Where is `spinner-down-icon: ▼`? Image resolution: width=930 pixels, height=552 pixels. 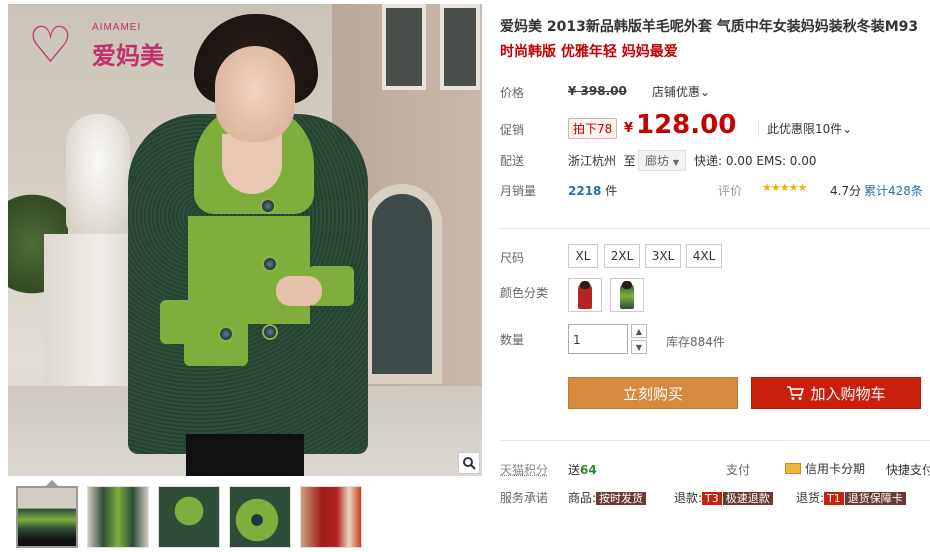 spinner-down-icon: ▼ is located at coordinates (639, 347).